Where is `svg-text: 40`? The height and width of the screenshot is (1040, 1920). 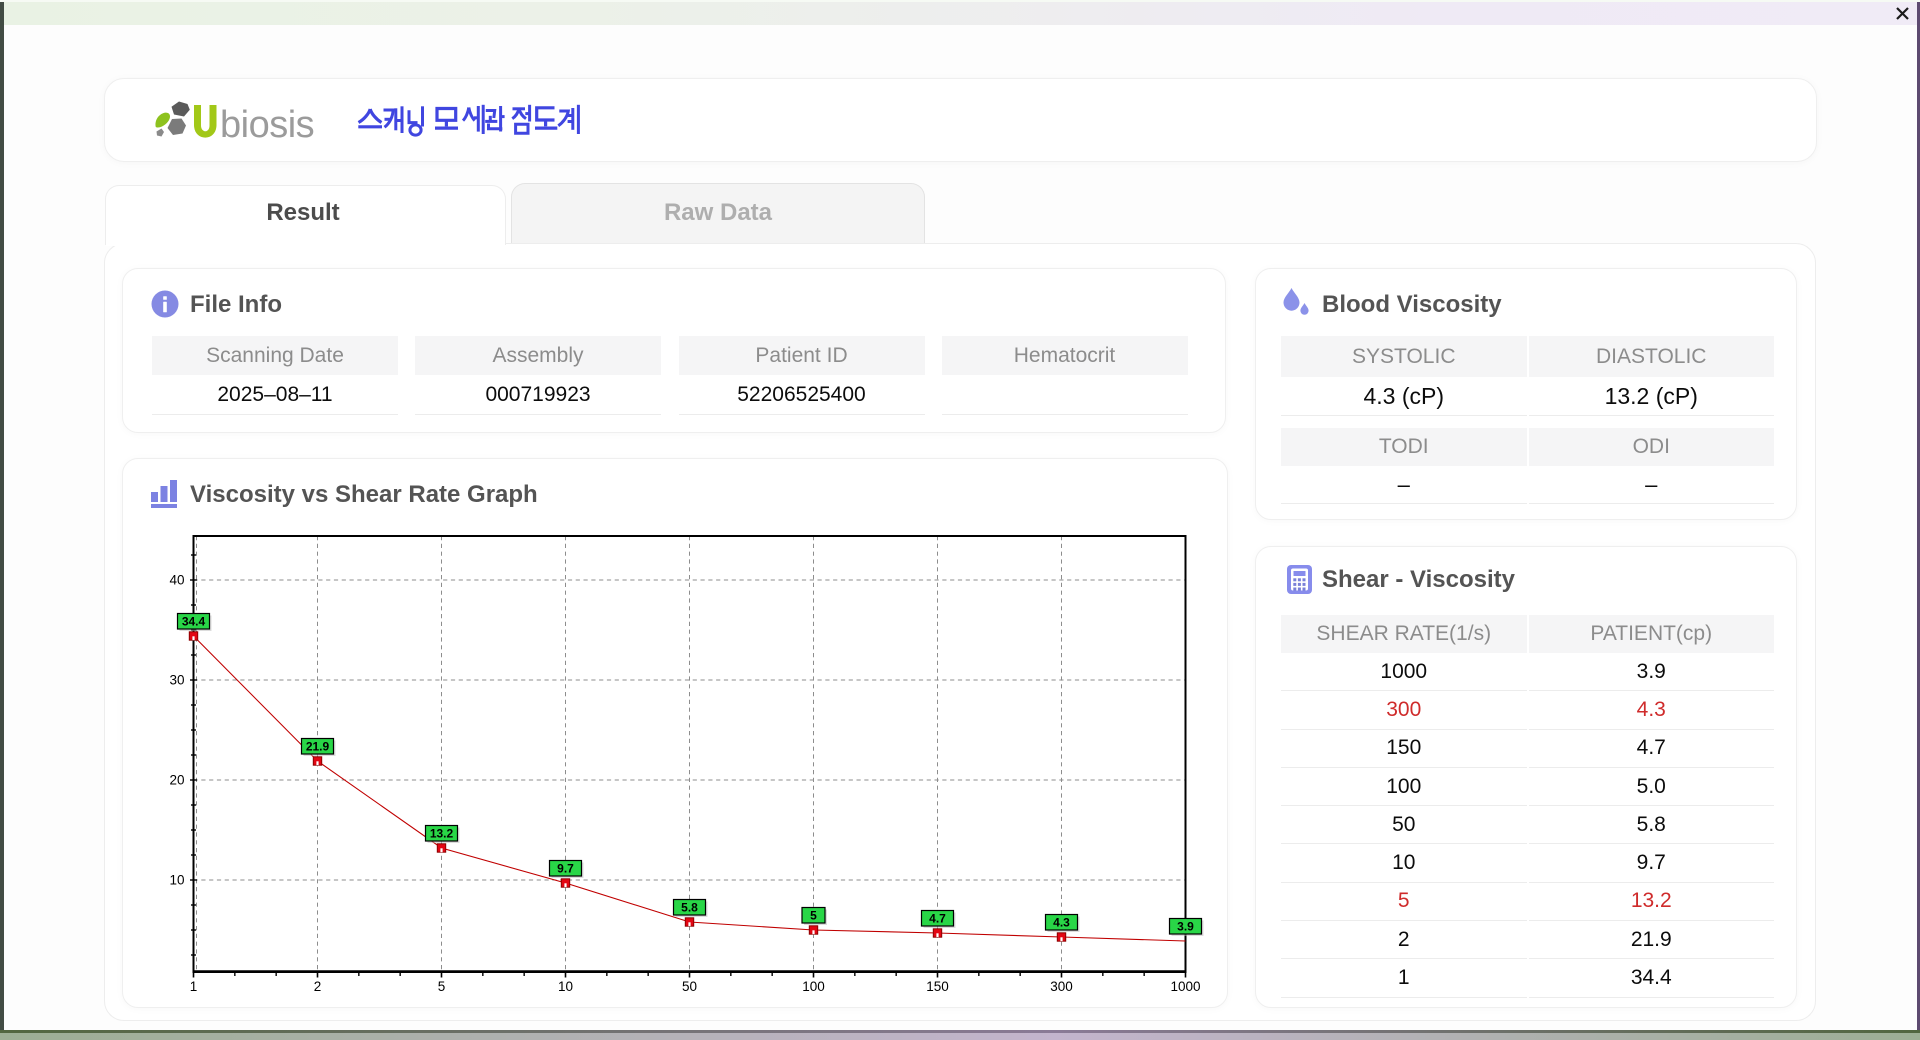 svg-text: 40 is located at coordinates (176, 580).